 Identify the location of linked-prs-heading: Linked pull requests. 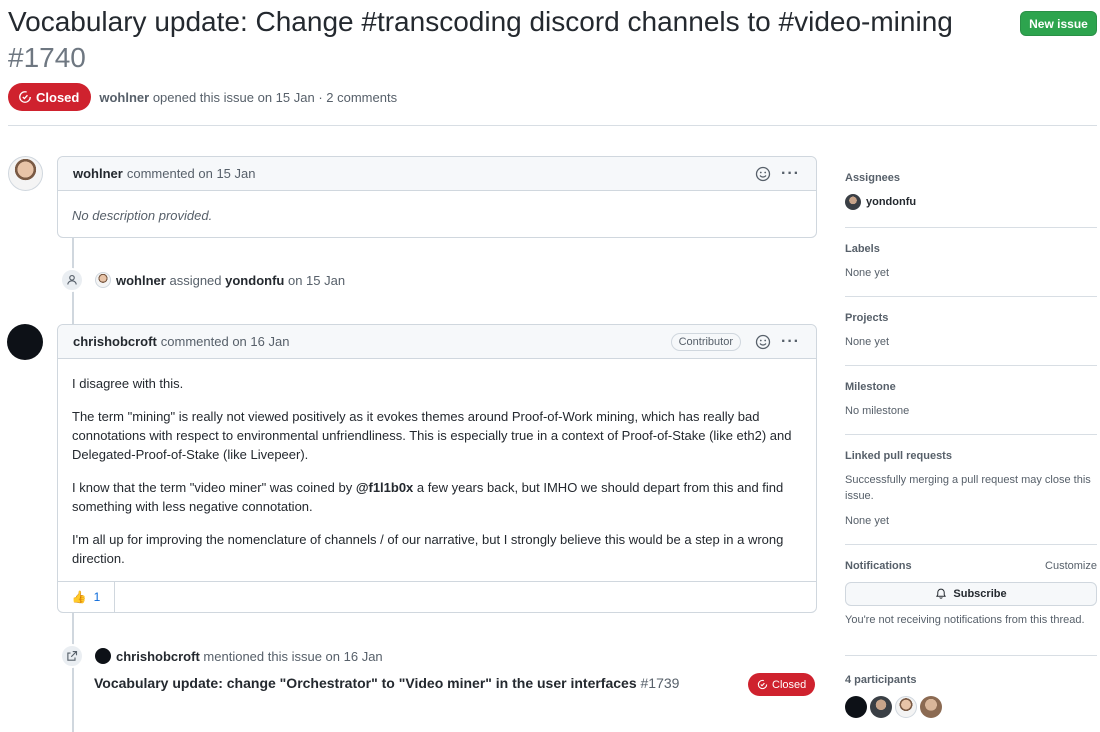
(971, 456).